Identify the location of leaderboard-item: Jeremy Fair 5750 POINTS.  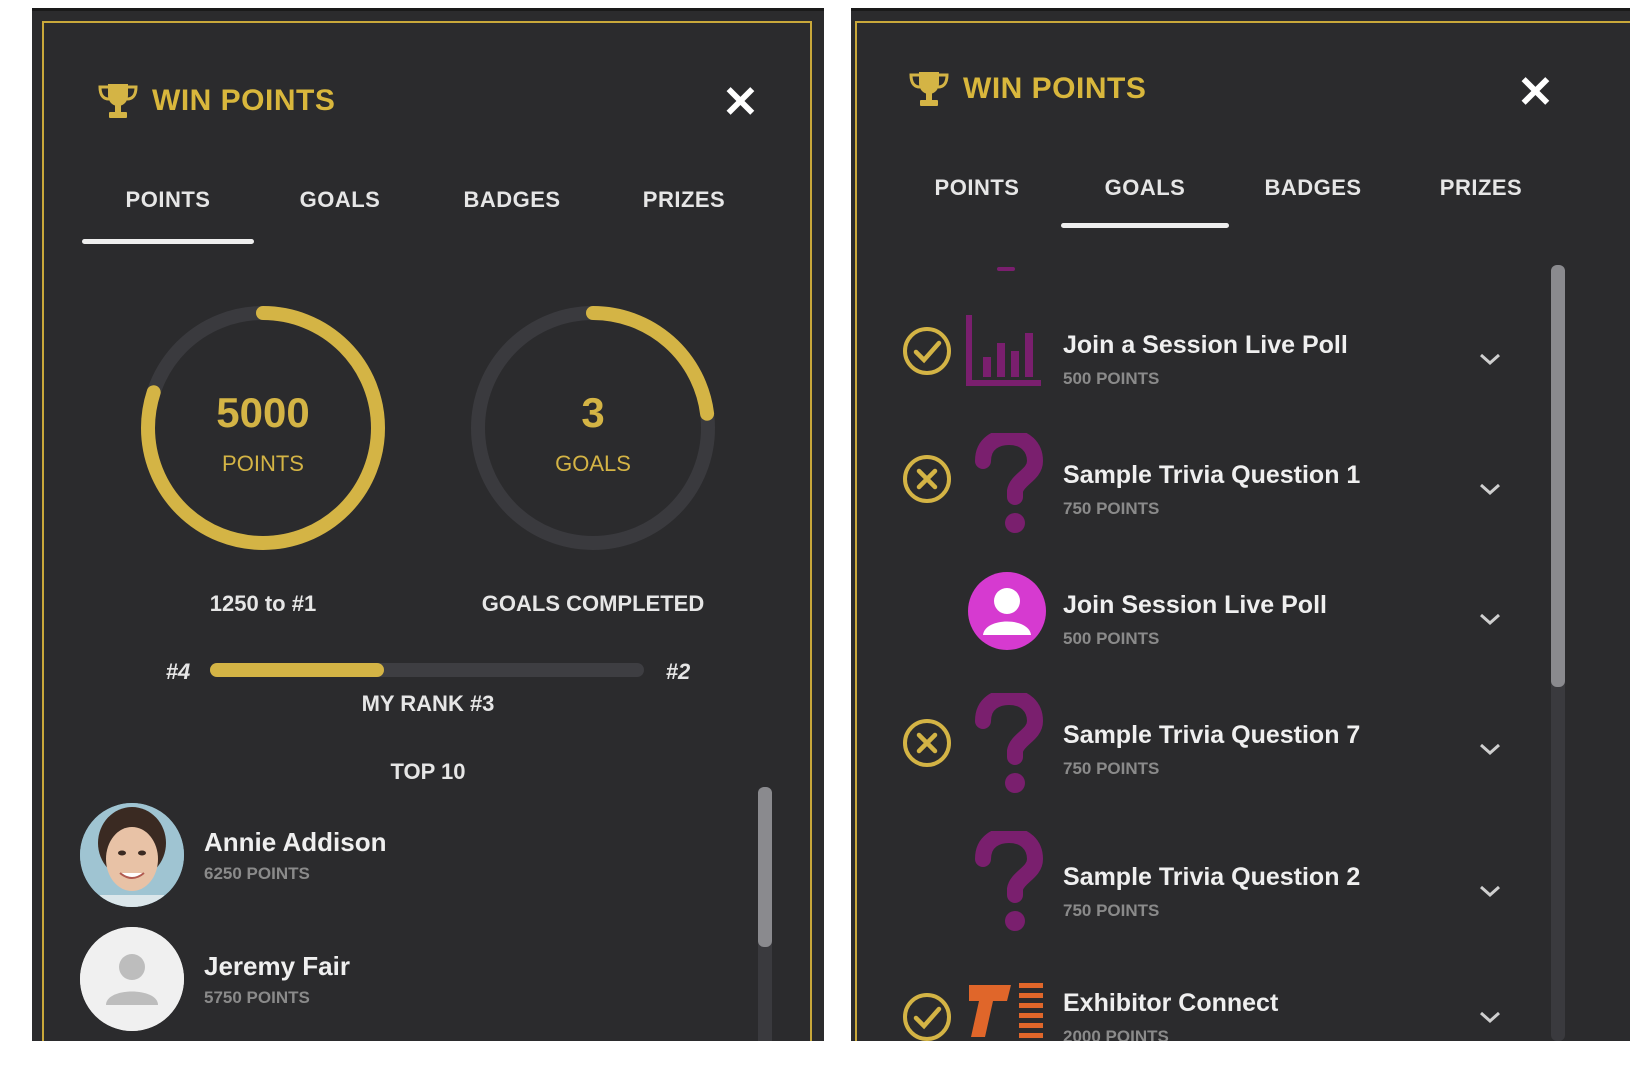
(215, 979).